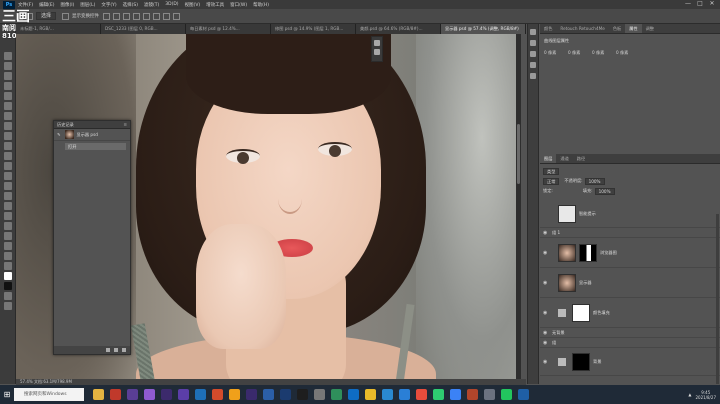  What do you see at coordinates (650, 28) in the screenshot?
I see `tab-adjustments: 调整` at bounding box center [650, 28].